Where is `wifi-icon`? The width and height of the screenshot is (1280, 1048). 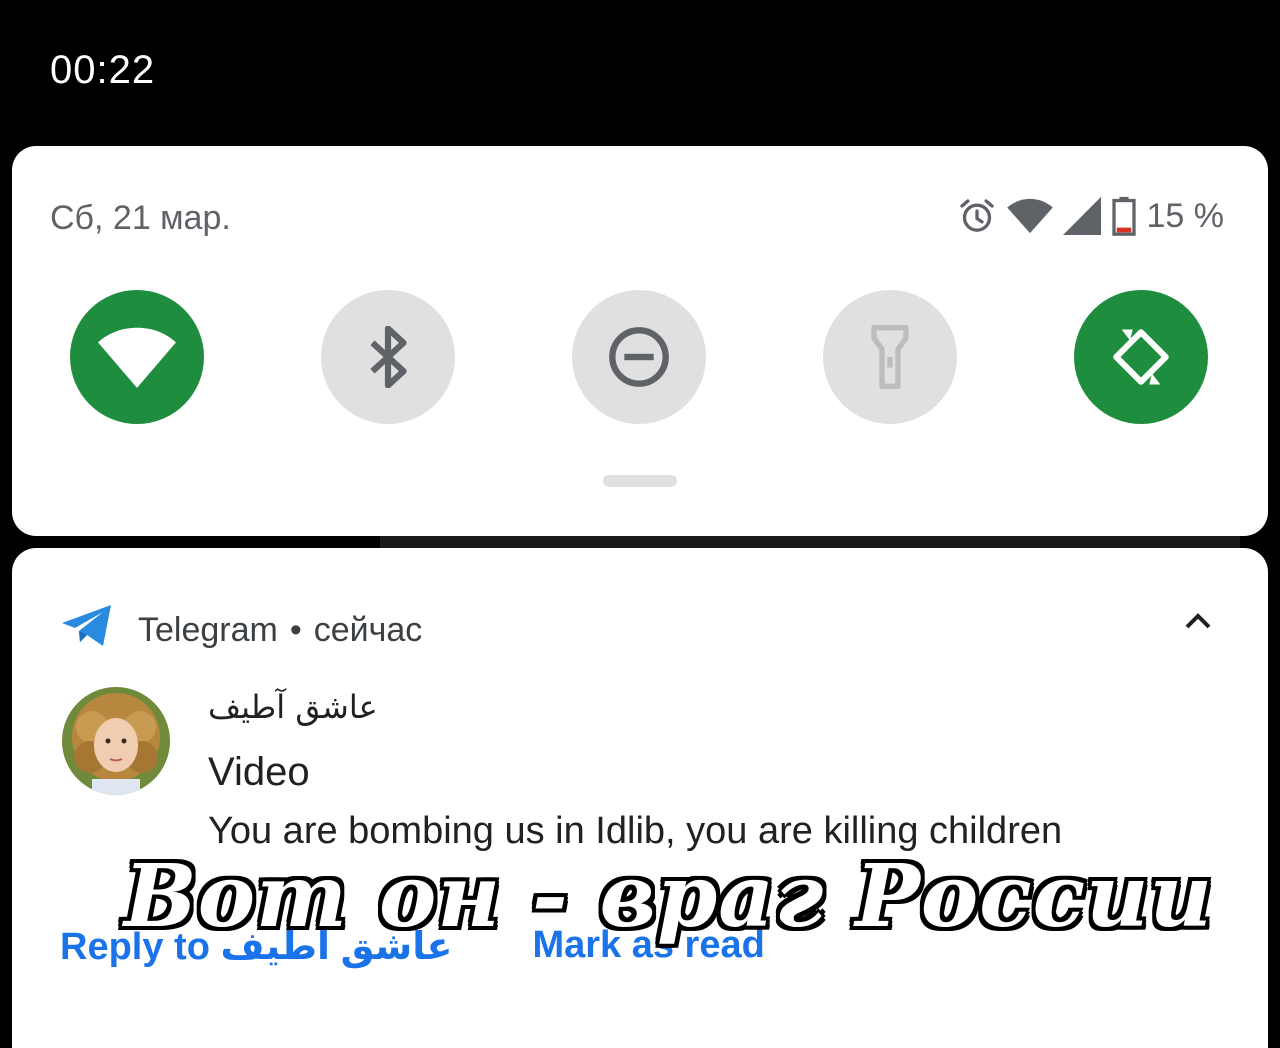
wifi-icon is located at coordinates (137, 357).